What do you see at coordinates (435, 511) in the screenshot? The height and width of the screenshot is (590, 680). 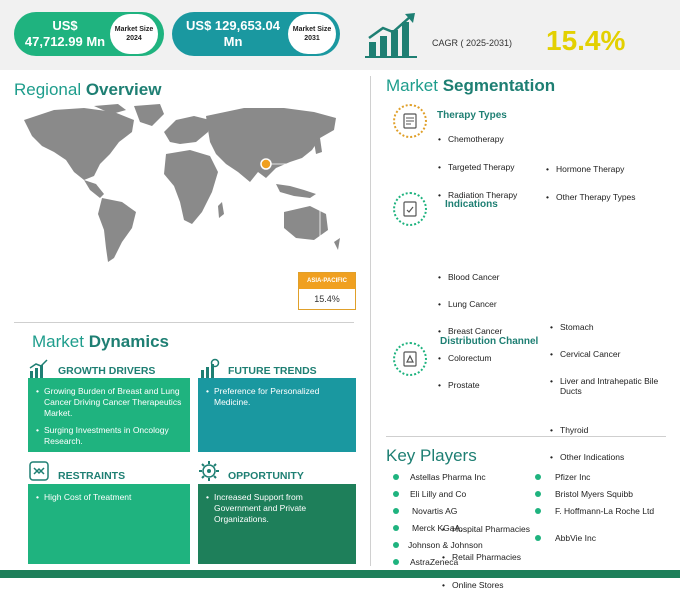 I see `key-player-item: Novartis AG` at bounding box center [435, 511].